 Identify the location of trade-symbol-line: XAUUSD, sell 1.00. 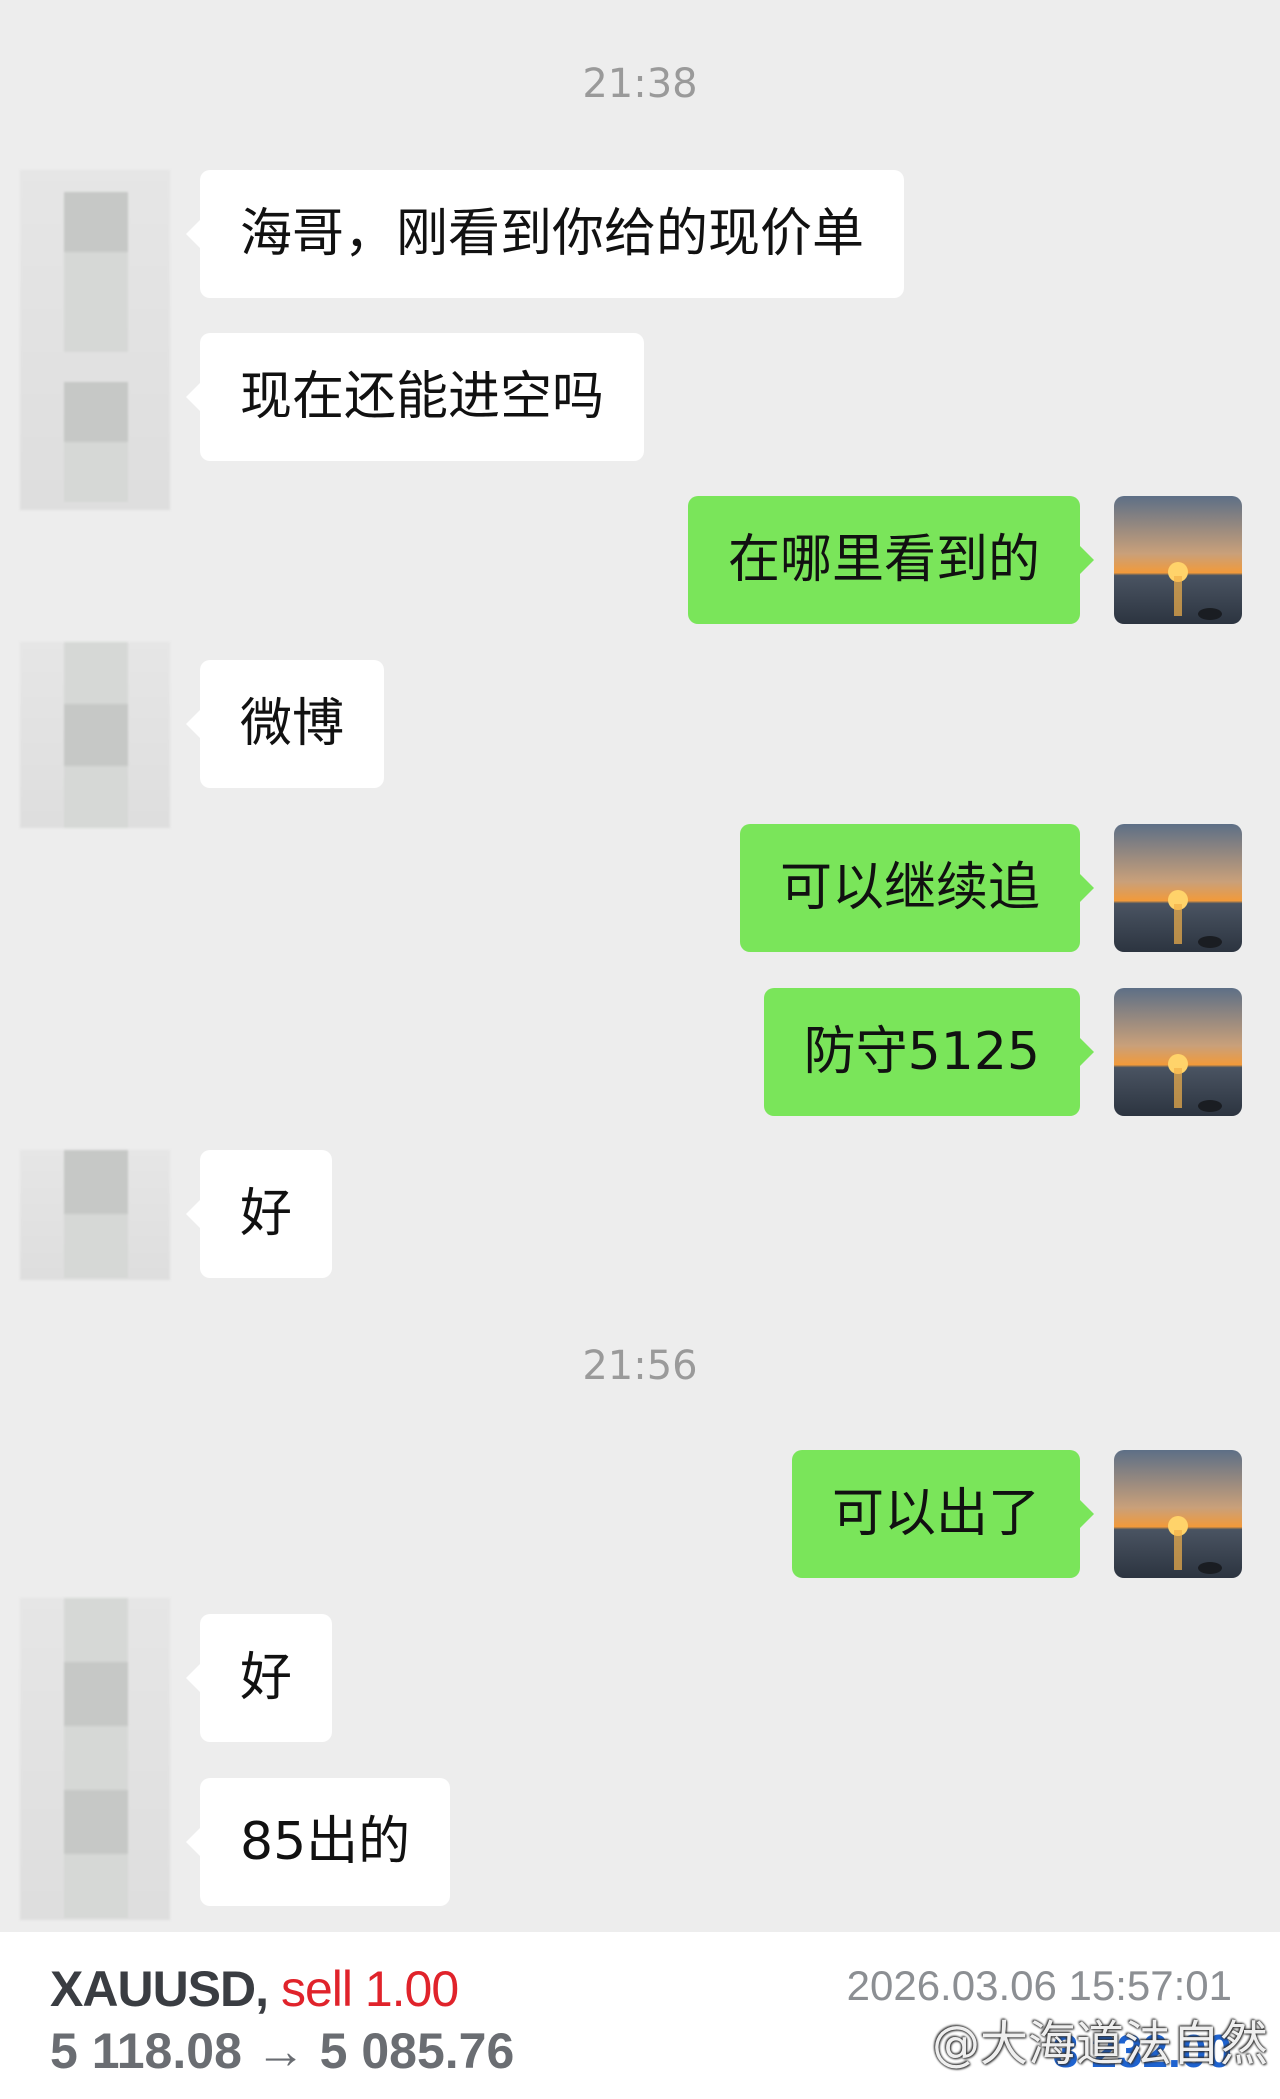
(254, 1989).